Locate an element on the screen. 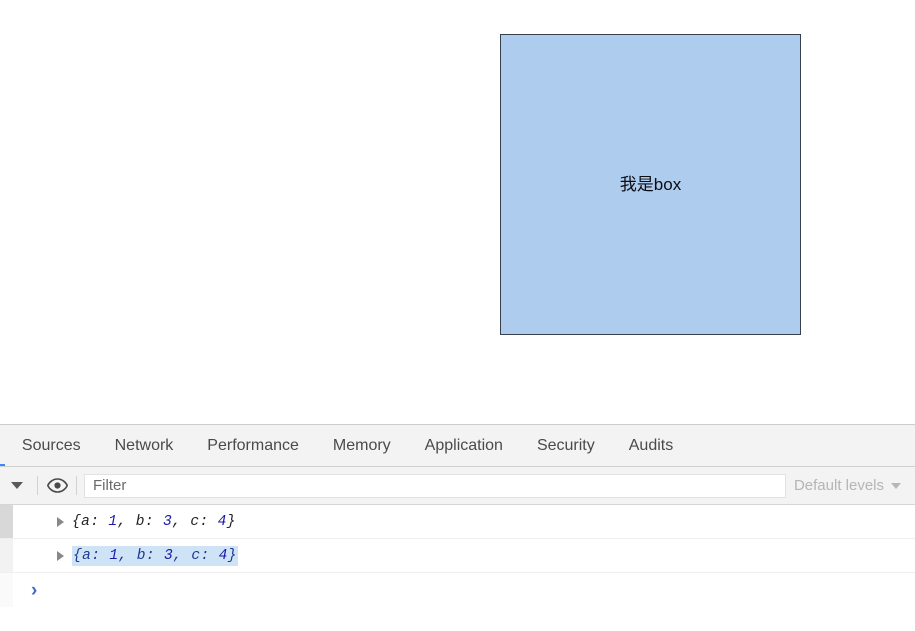  filter-input: Filter is located at coordinates (435, 485).